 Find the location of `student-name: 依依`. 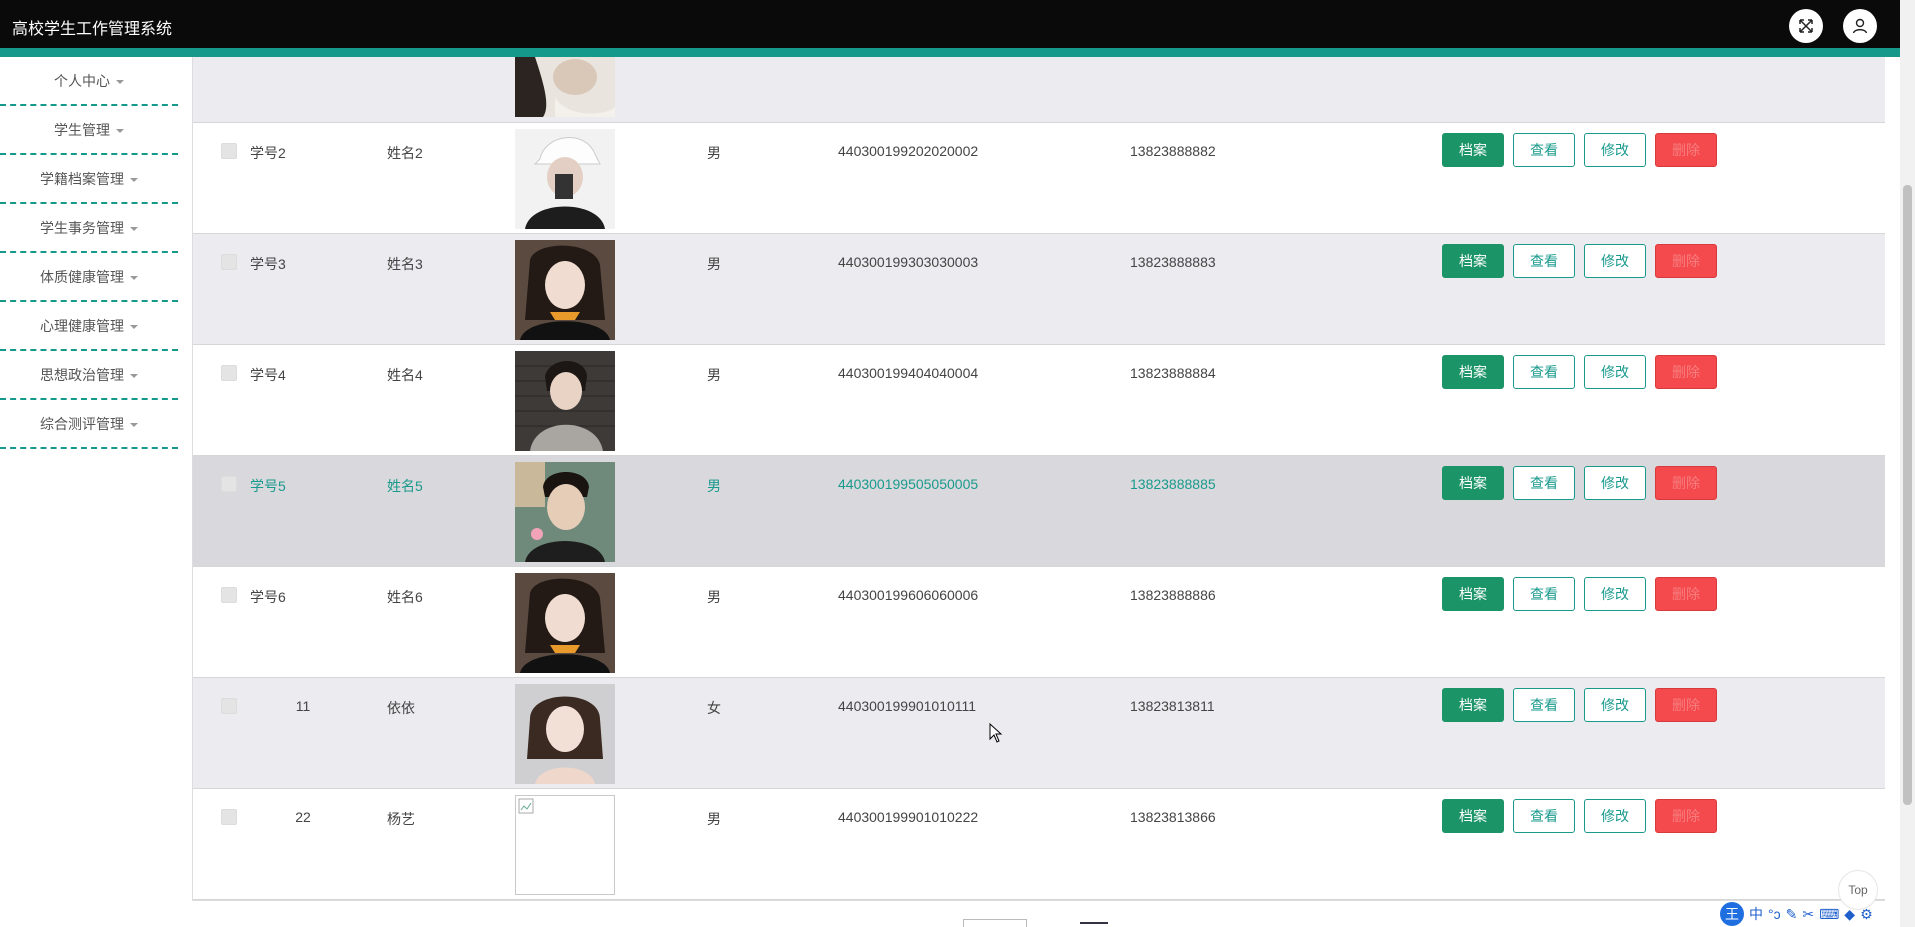

student-name: 依依 is located at coordinates (401, 708).